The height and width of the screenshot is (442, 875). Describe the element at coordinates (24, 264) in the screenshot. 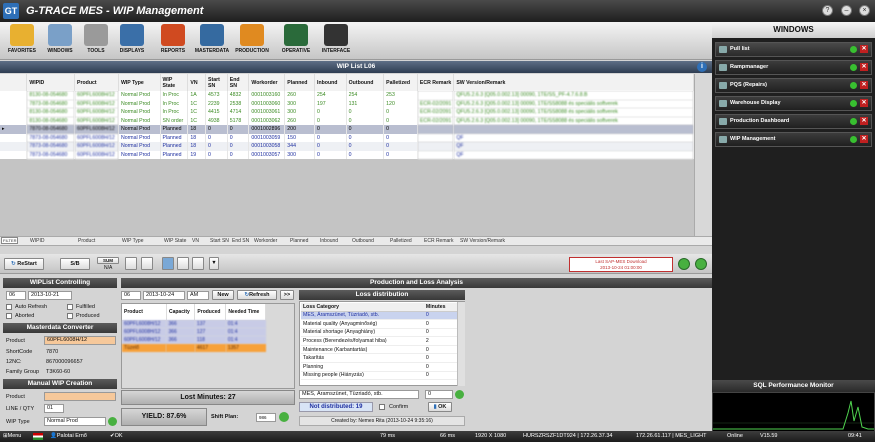

I see `restart-button: ↻ ReStart` at that location.